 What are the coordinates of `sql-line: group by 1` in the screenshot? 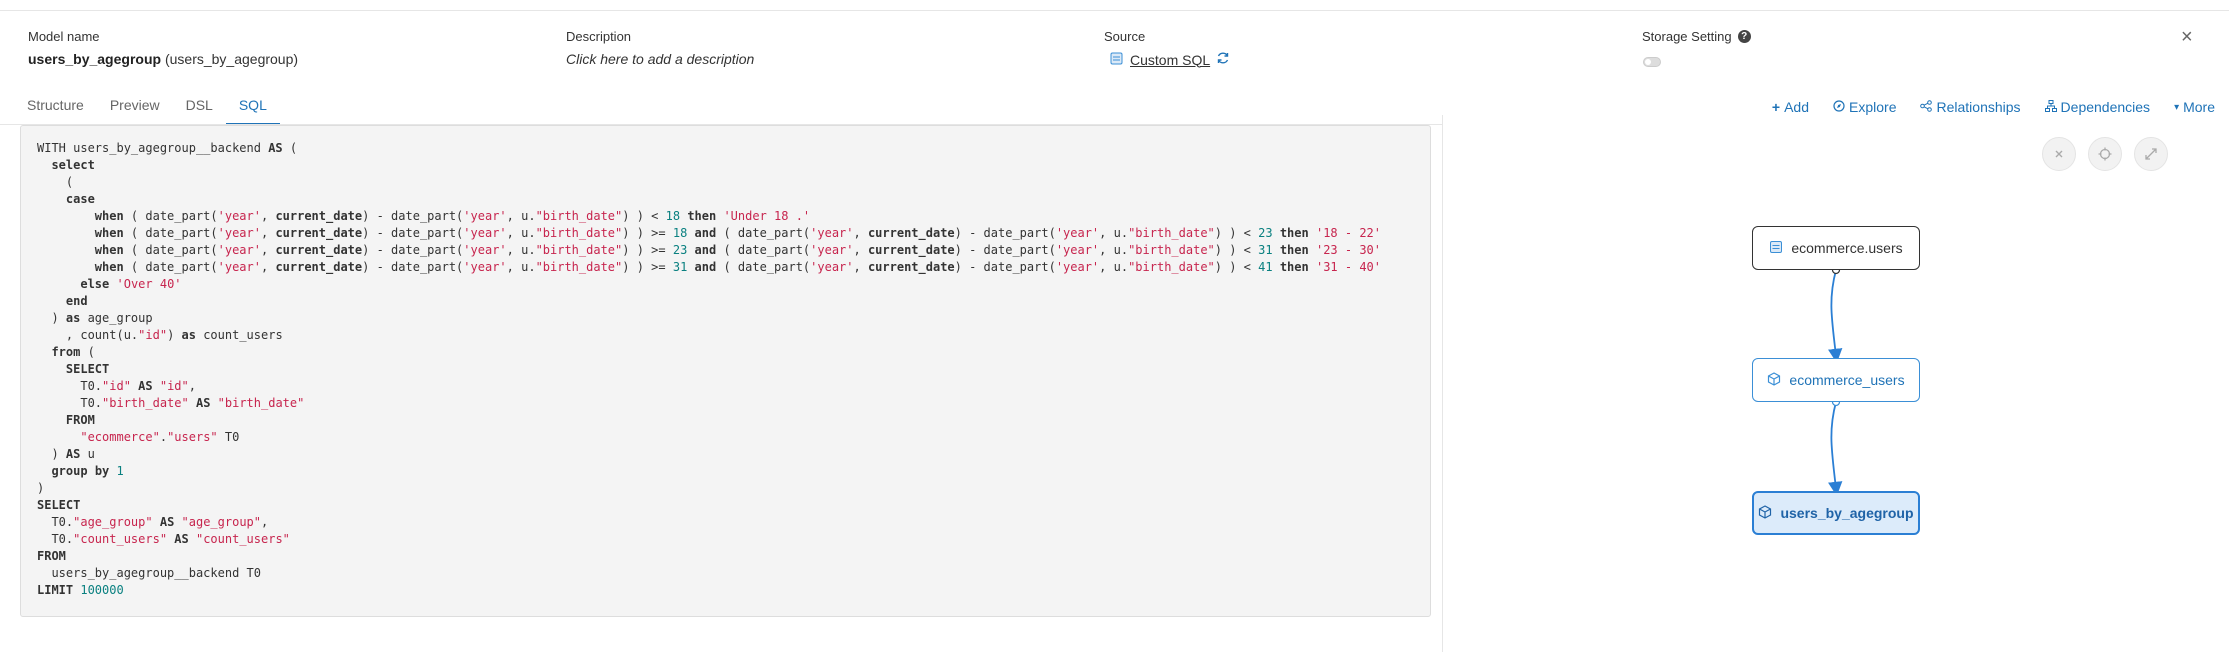 It's located at (87, 471).